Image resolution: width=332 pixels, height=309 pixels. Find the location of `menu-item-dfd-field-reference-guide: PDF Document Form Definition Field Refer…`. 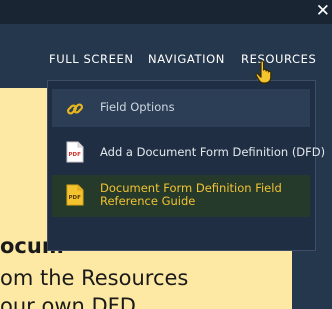

menu-item-dfd-field-reference-guide: PDF Document Form Definition Field Refer… is located at coordinates (181, 196).